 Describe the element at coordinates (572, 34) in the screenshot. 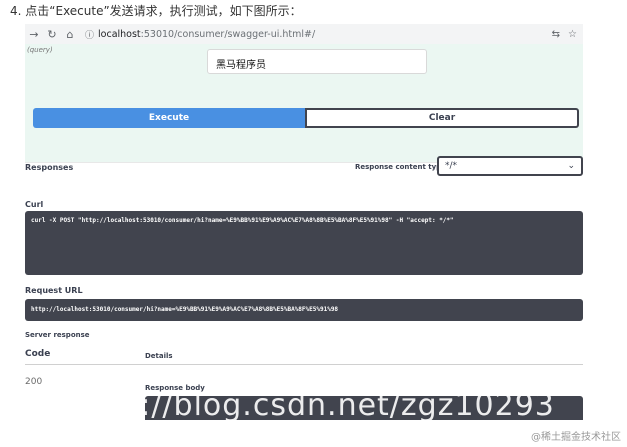

I see `star-icon: ☆` at that location.